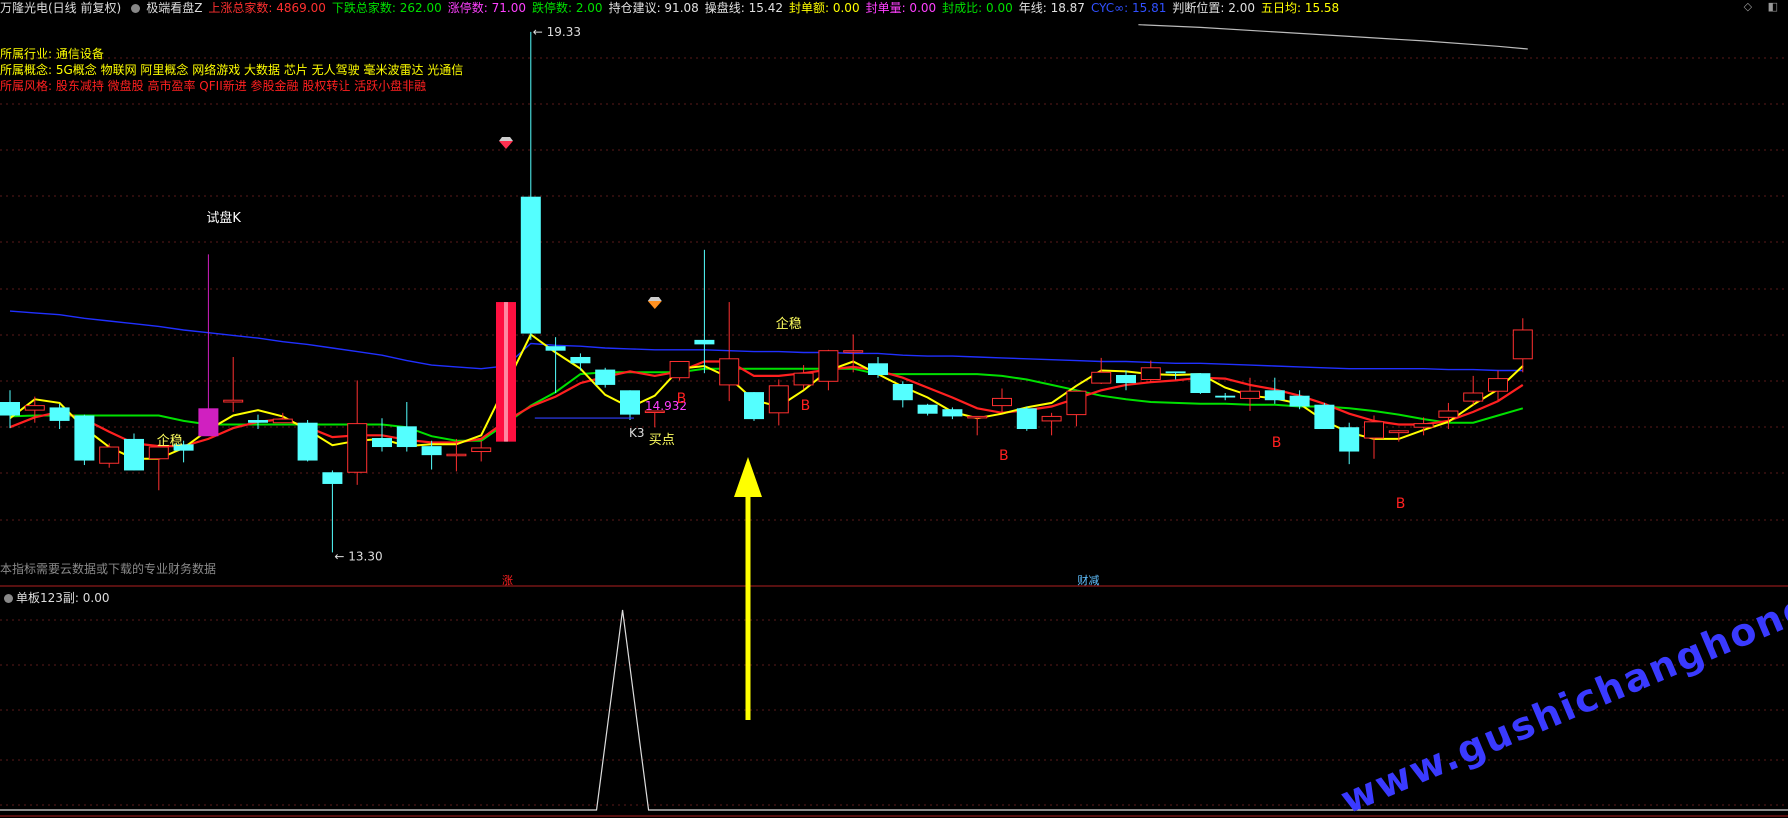  Describe the element at coordinates (1764, 6) in the screenshot. I see `window-controls: ◇ ◧` at that location.